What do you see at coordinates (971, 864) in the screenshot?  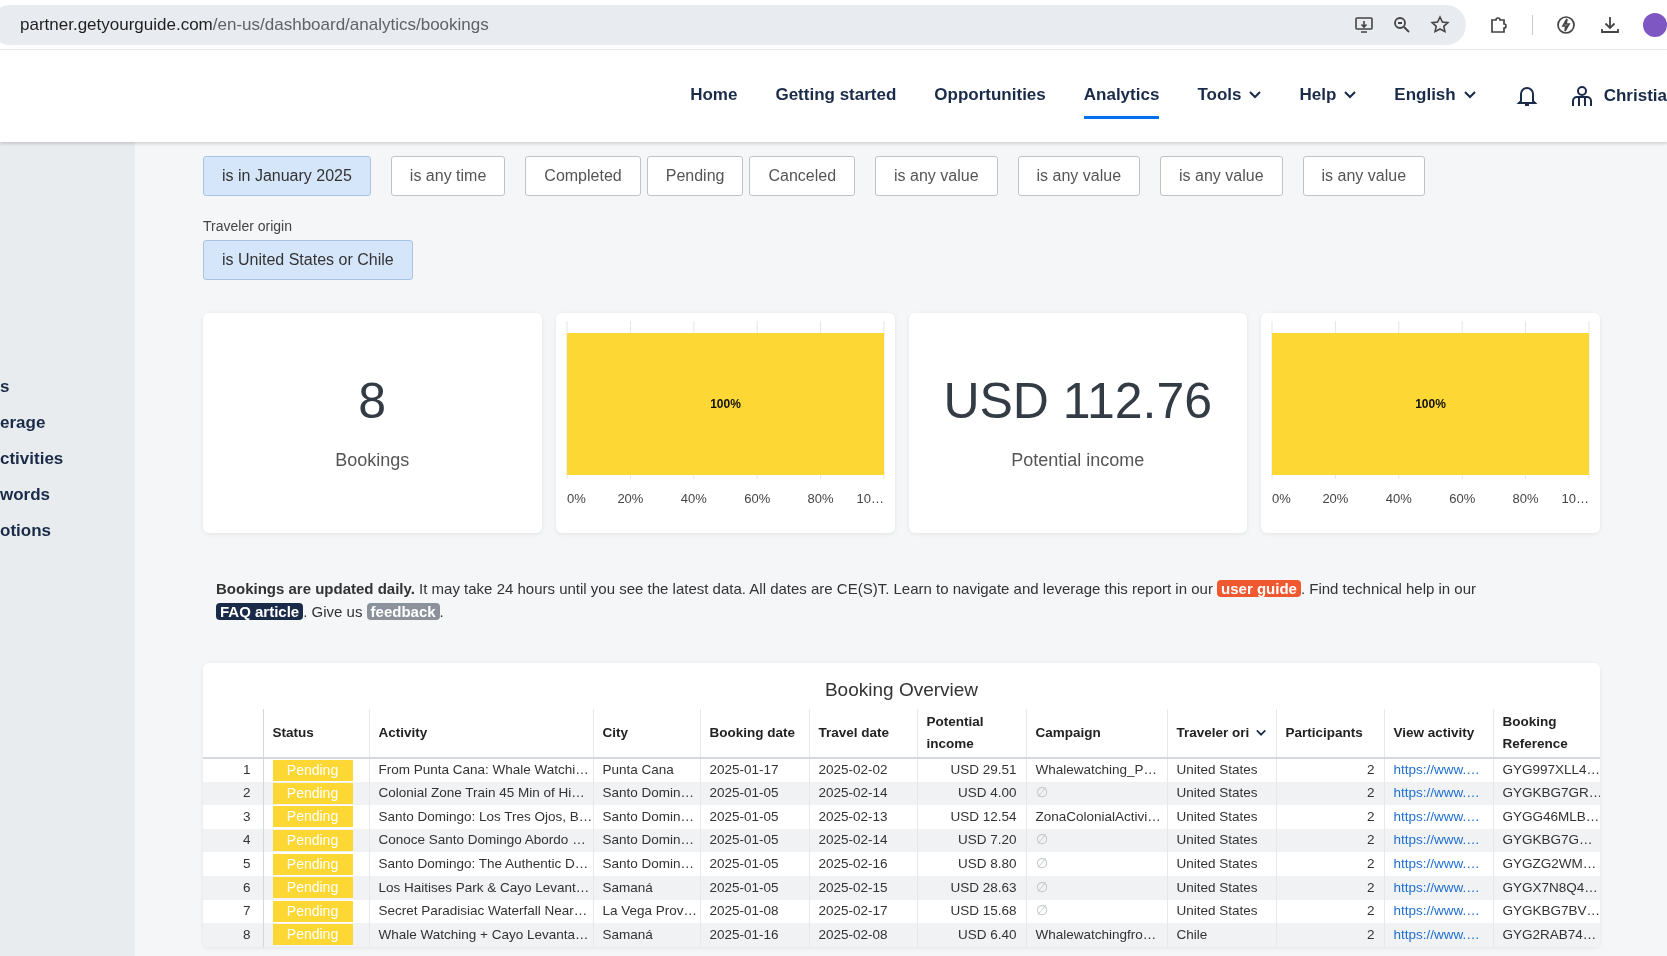 I see `table-cell: USD 8.80` at bounding box center [971, 864].